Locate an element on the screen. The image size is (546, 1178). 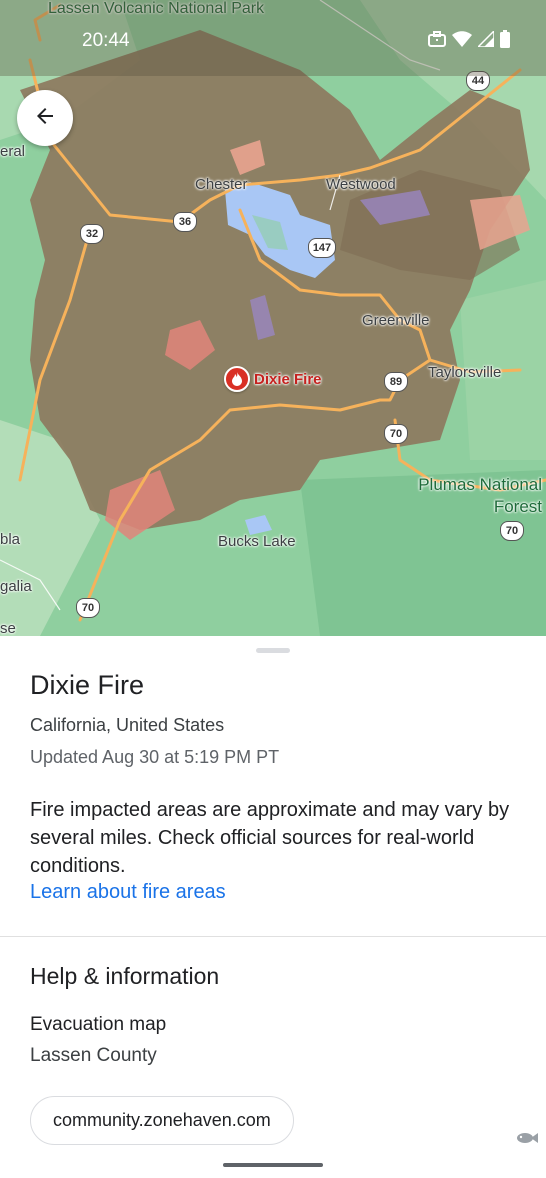
highway-shield-89: 89 is located at coordinates (396, 382).